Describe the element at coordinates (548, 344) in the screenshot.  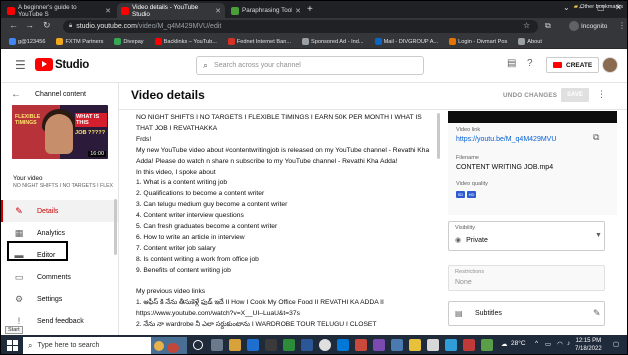
I see `battery-icon: ▭` at that location.